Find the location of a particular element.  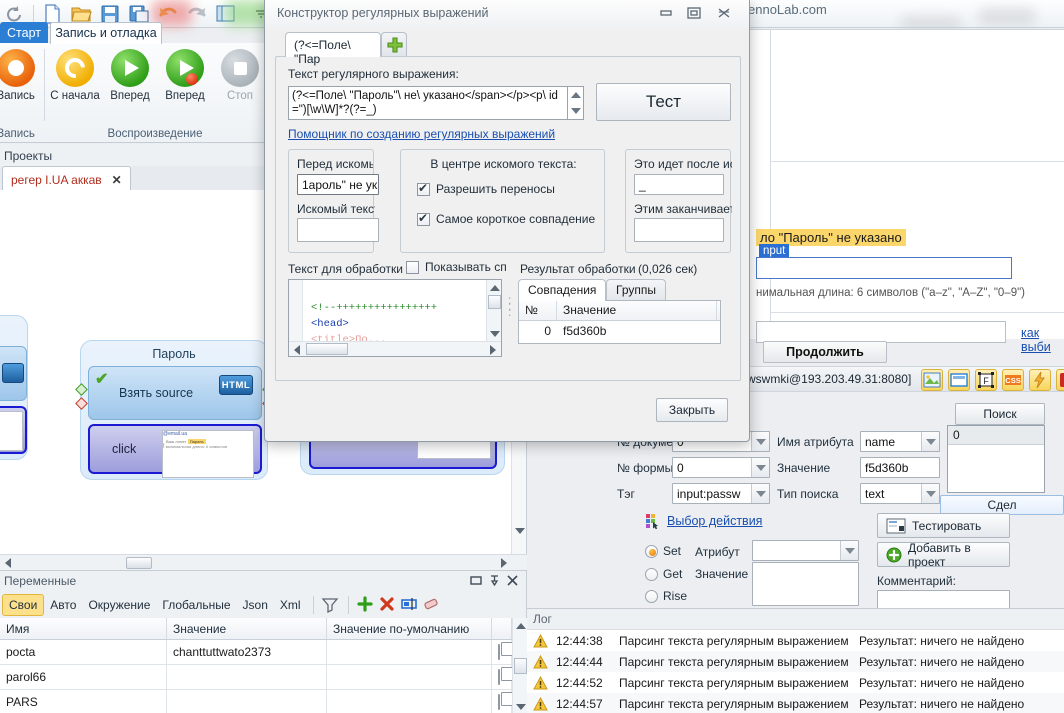

css-toggle-icon: CSS is located at coordinates (1013, 380).